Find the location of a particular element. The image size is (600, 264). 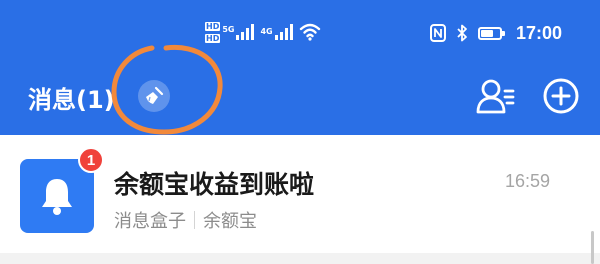

message-category: 余额宝 is located at coordinates (230, 221).